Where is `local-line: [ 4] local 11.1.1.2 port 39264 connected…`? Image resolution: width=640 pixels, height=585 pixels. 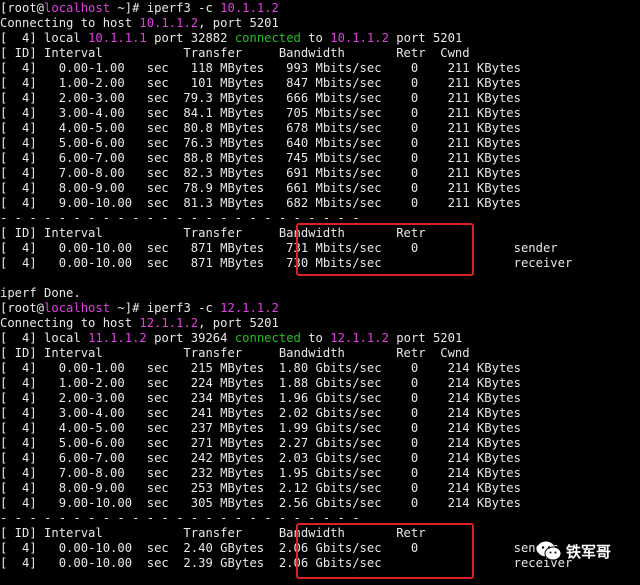
local-line: [ 4] local 11.1.1.2 port 39264 connected… is located at coordinates (320, 338).